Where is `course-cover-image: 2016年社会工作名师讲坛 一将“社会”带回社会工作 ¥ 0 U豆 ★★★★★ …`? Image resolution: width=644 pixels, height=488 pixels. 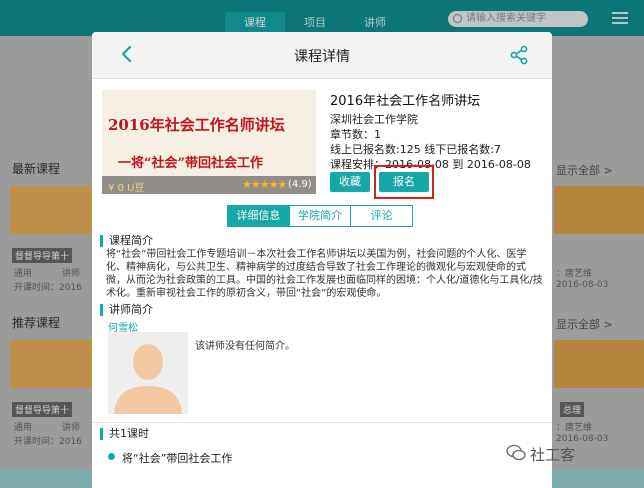
course-cover-image: 2016年社会工作名师讲坛 一将“社会”带回社会工作 ¥ 0 U豆 ★★★★★ … is located at coordinates (209, 142).